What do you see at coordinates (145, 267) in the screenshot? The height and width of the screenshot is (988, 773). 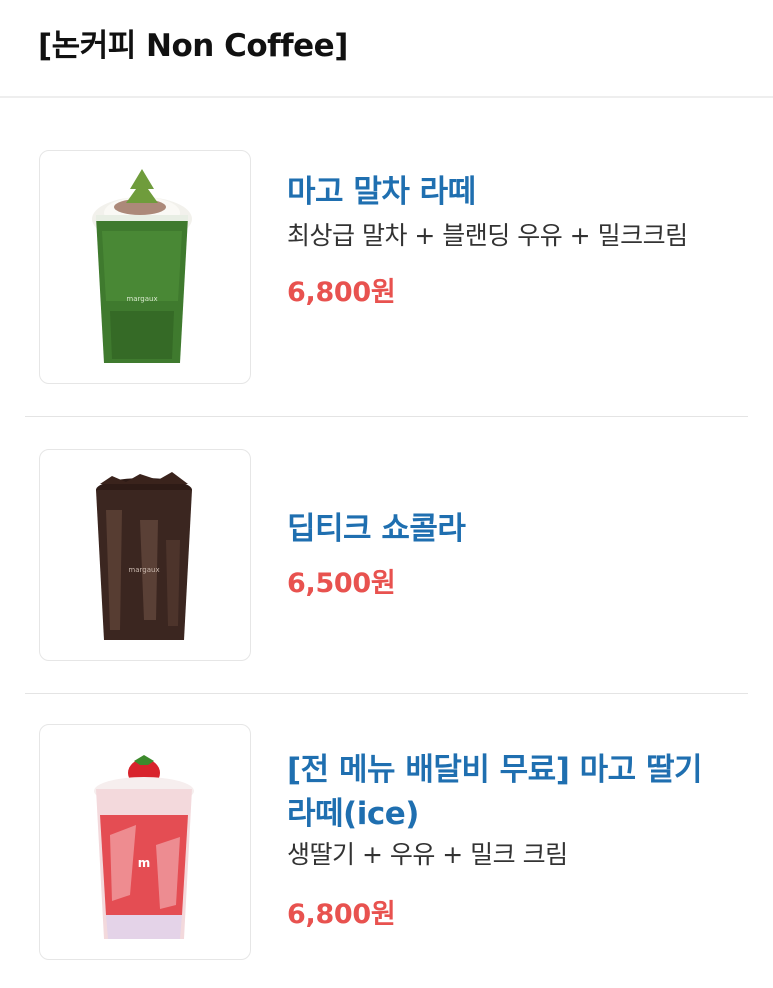 I see `matcha-latte-drink-image: margaux` at bounding box center [145, 267].